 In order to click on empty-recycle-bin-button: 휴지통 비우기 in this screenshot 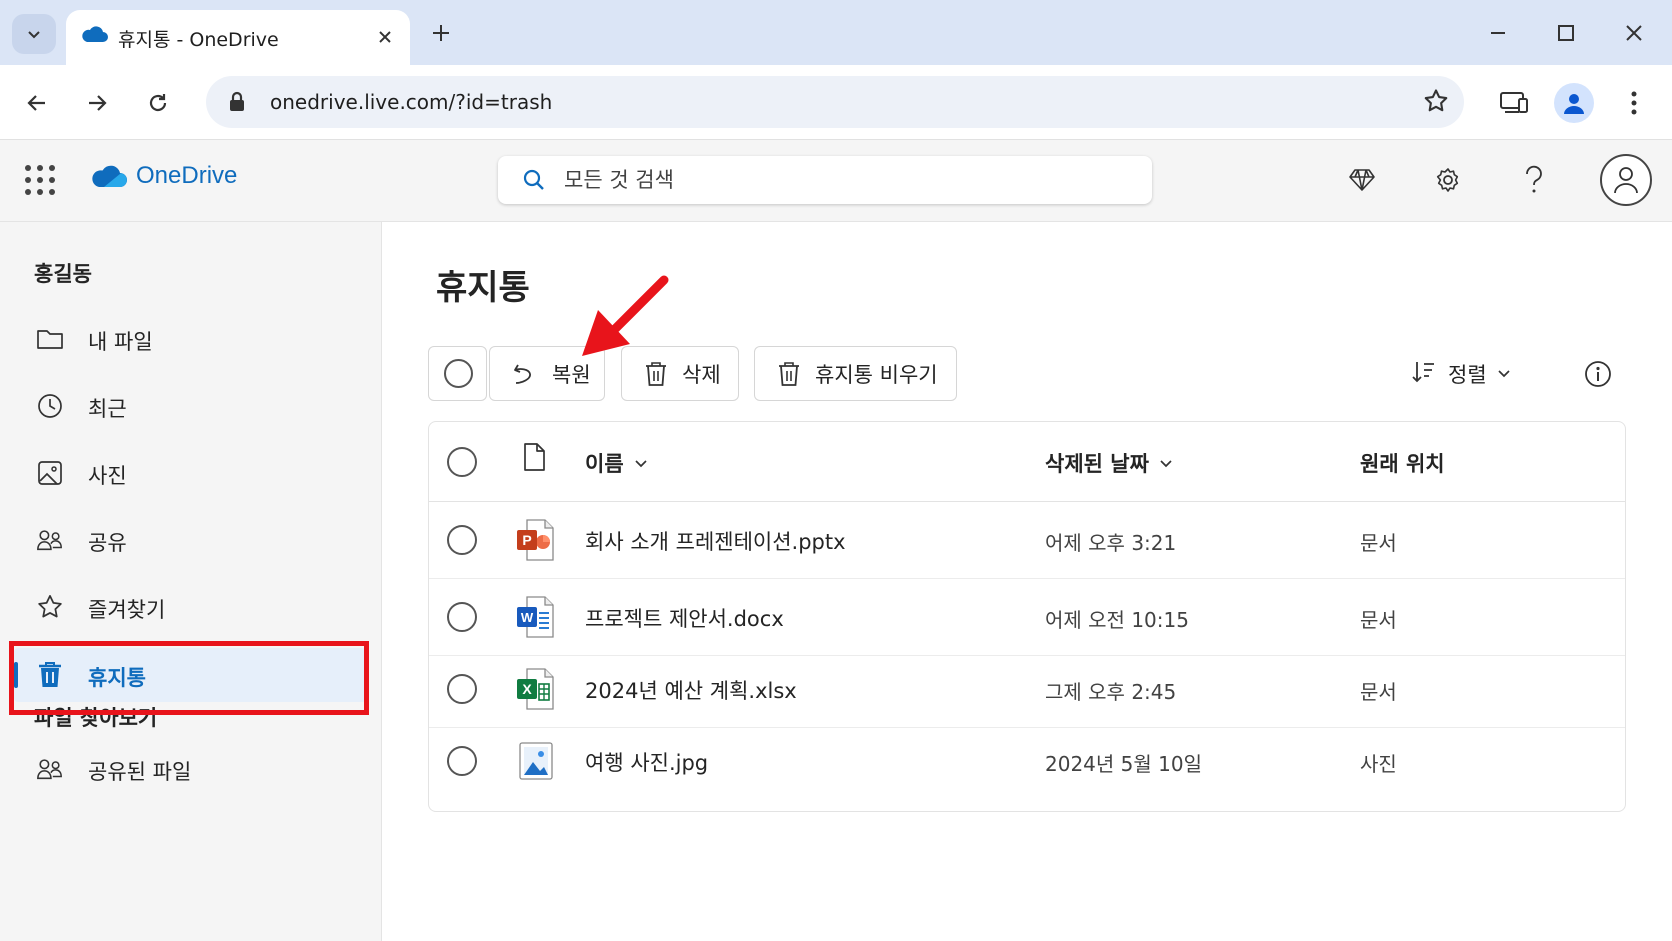, I will do `click(855, 373)`.